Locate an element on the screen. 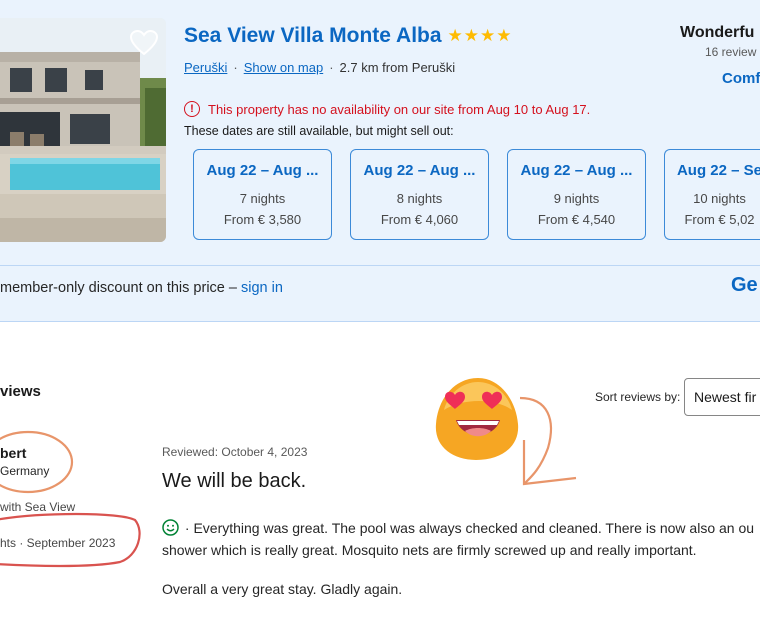 Image resolution: width=760 pixels, height=636 pixels. nights-count: 7 nights is located at coordinates (262, 198).